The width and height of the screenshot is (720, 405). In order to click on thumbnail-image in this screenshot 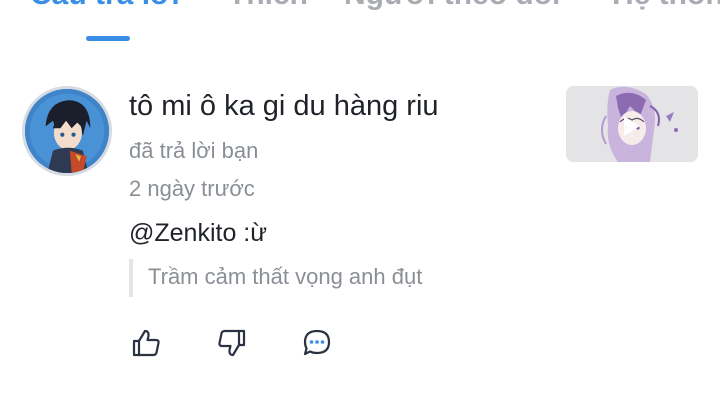, I will do `click(632, 124)`.